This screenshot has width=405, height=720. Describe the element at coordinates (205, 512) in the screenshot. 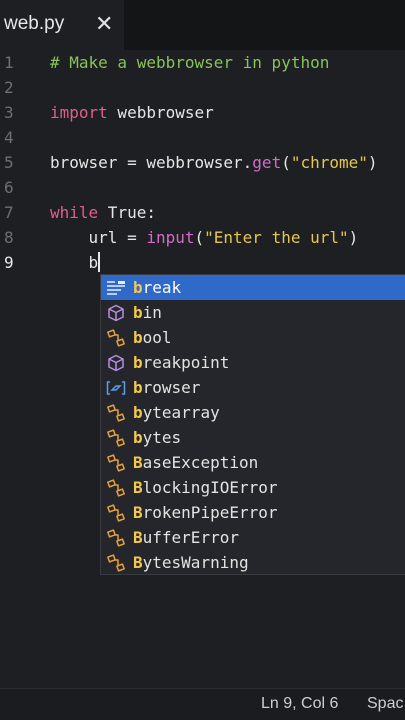

I see `autocomplete-label: BrokenPipeError` at that location.